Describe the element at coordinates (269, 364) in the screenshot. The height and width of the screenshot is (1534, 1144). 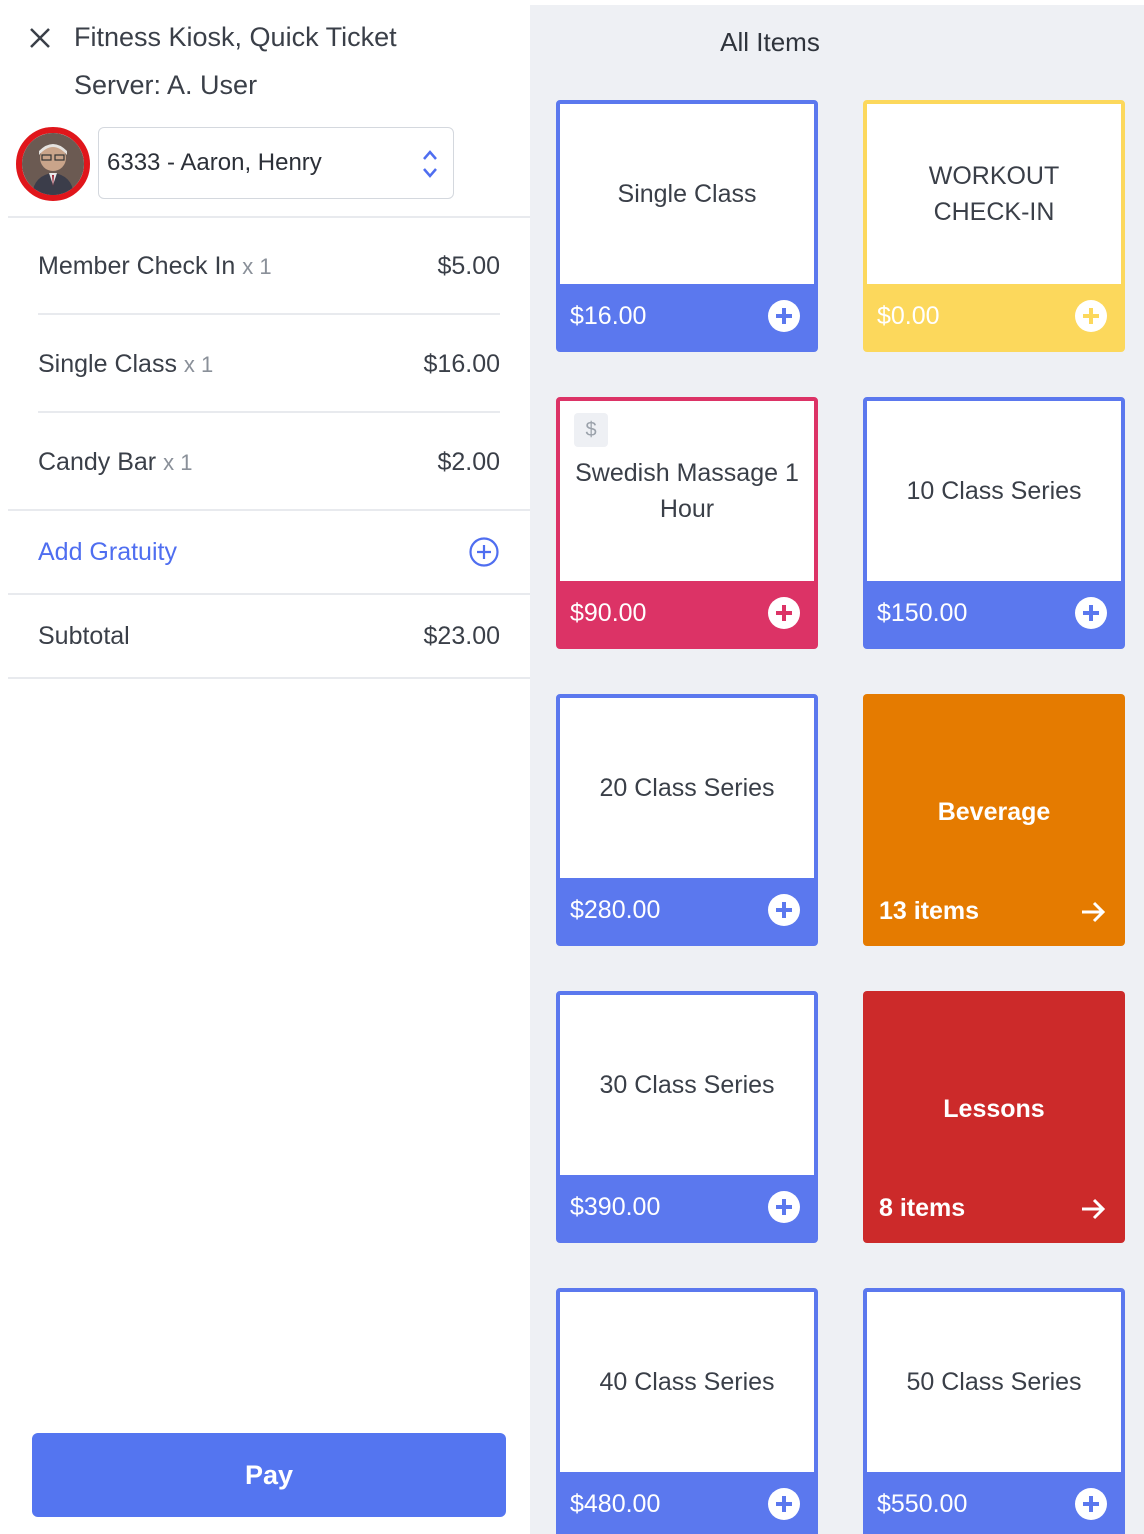
I see `ticket-line-item: Single Class x 1 $16.00` at that location.